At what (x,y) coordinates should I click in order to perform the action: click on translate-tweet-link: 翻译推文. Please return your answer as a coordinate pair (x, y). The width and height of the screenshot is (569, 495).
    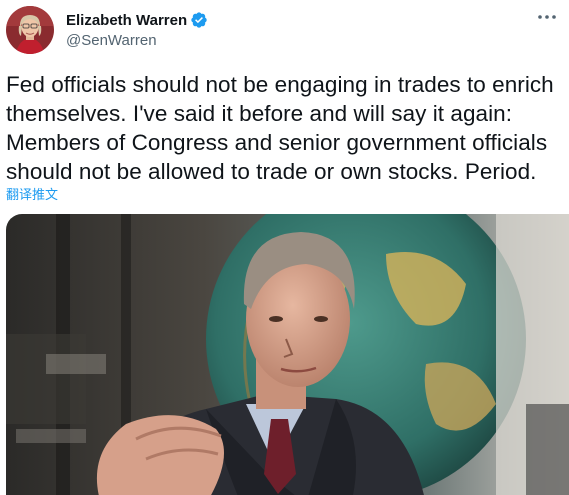
    Looking at the image, I should click on (32, 193).